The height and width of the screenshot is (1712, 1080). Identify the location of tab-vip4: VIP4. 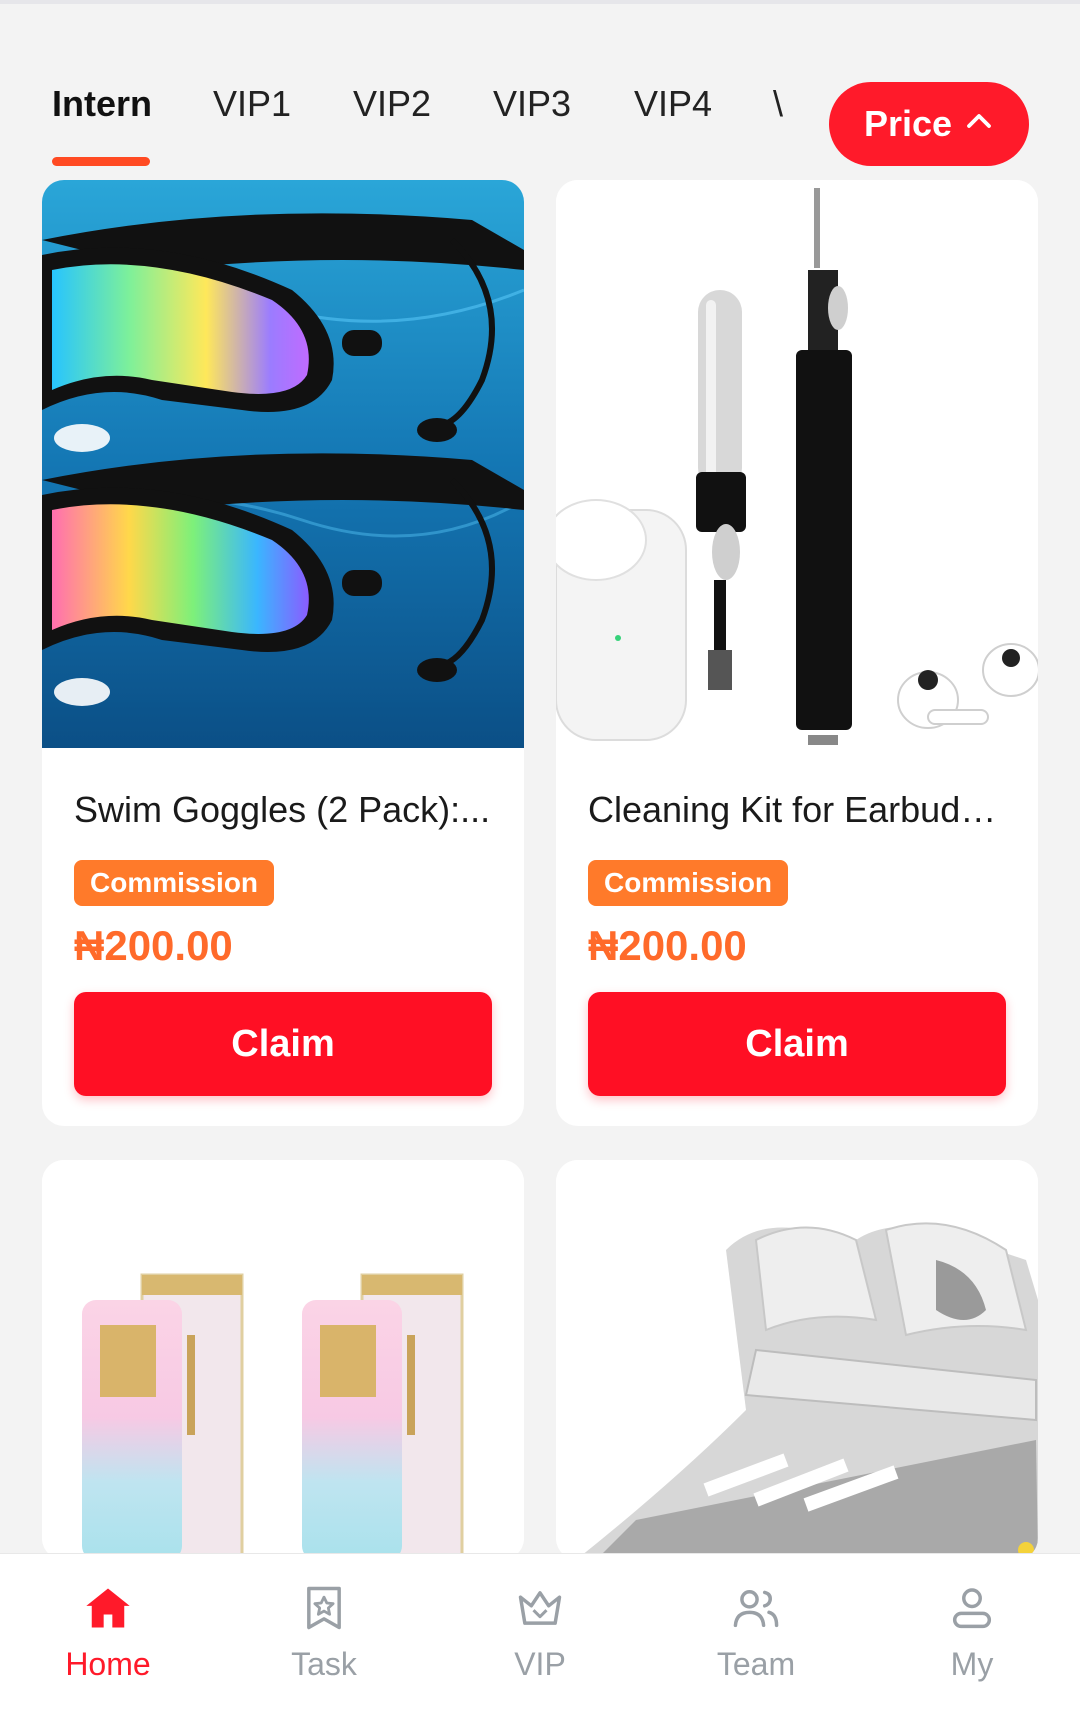
(673, 104).